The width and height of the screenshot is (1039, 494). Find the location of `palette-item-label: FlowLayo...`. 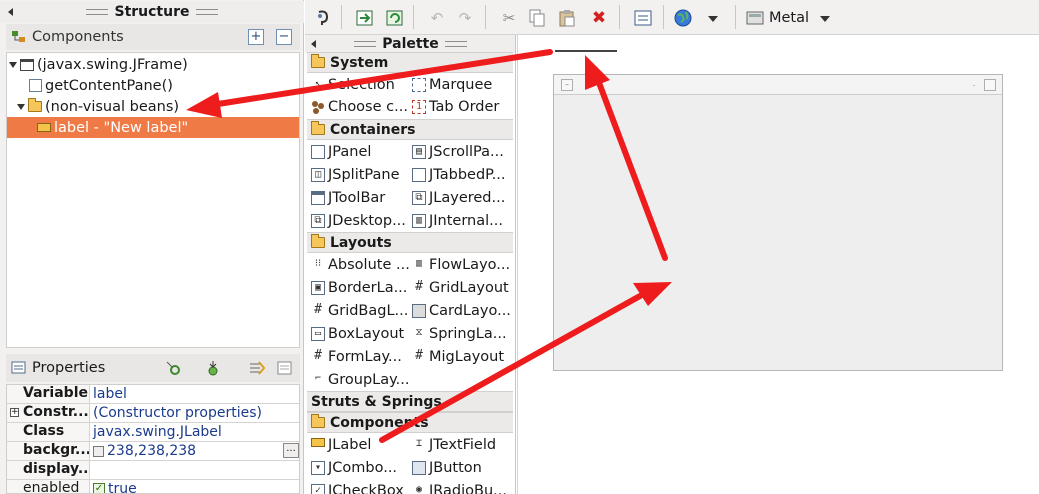

palette-item-label: FlowLayo... is located at coordinates (470, 265).